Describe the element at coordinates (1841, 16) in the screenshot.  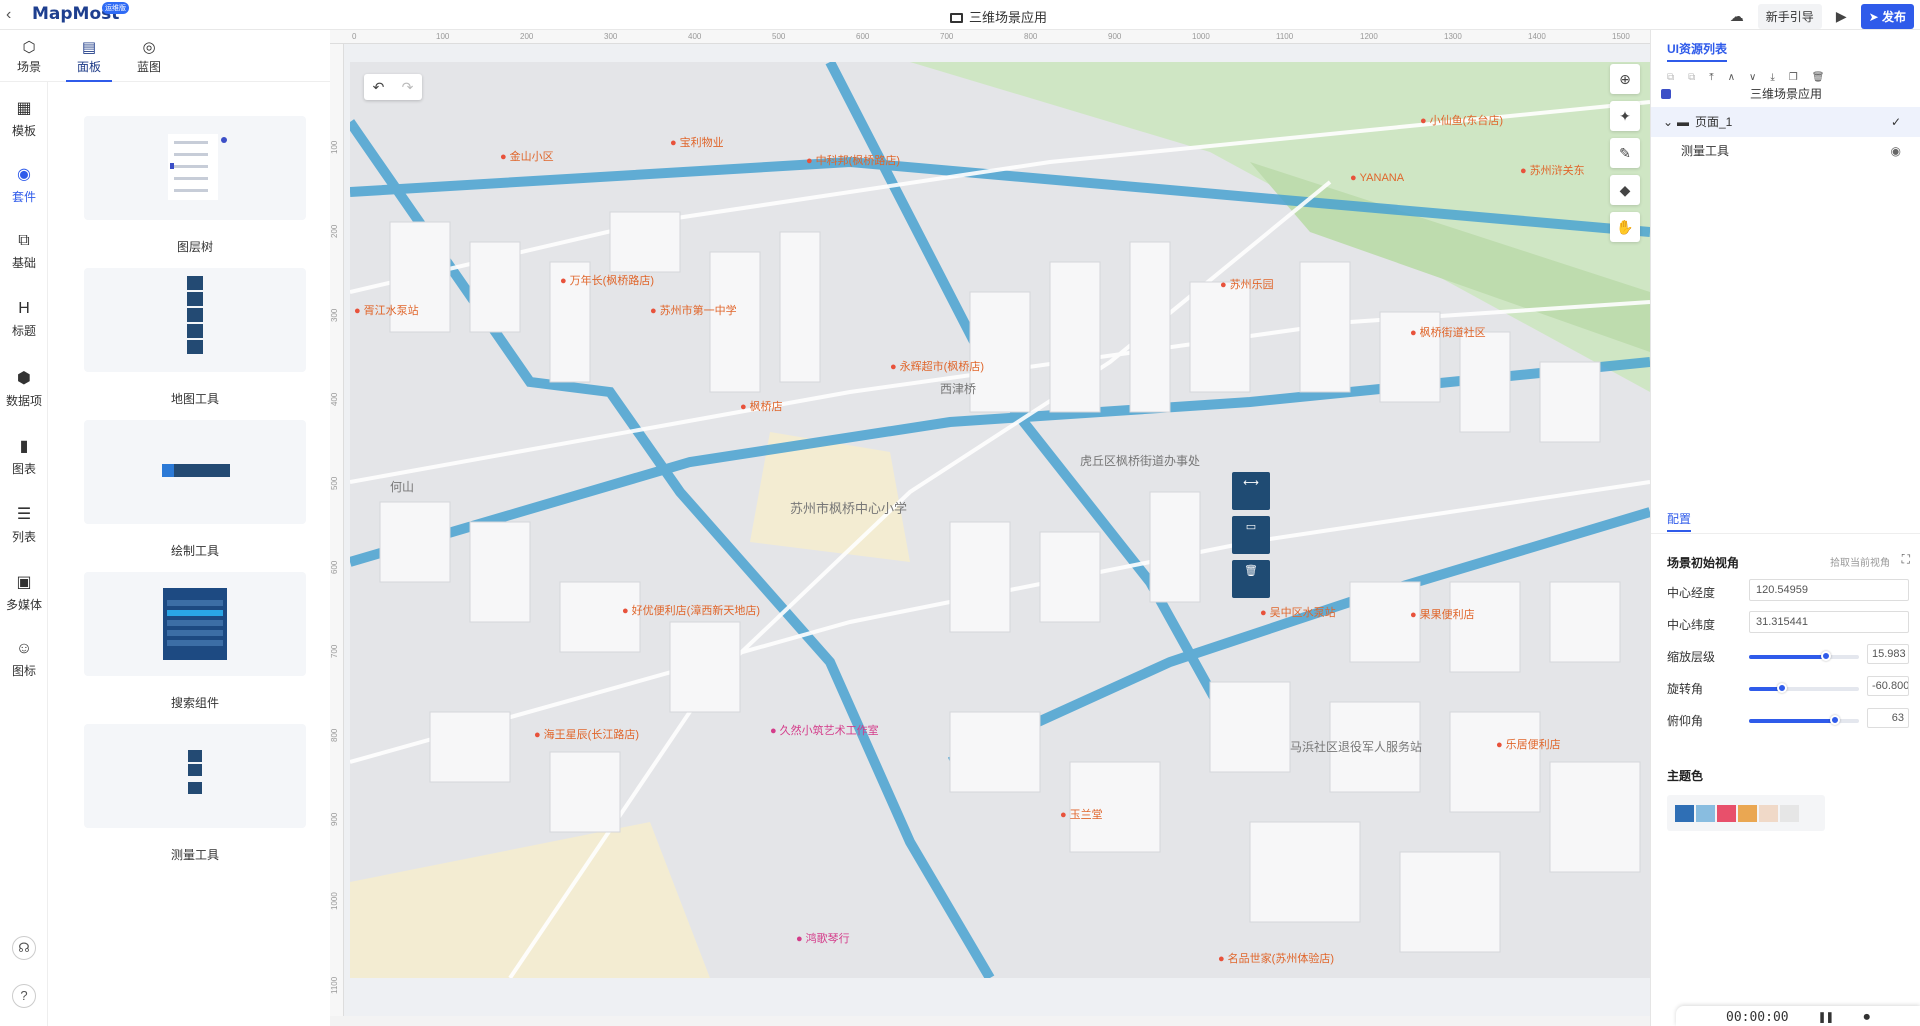
I see `preview-icon: ▶` at that location.